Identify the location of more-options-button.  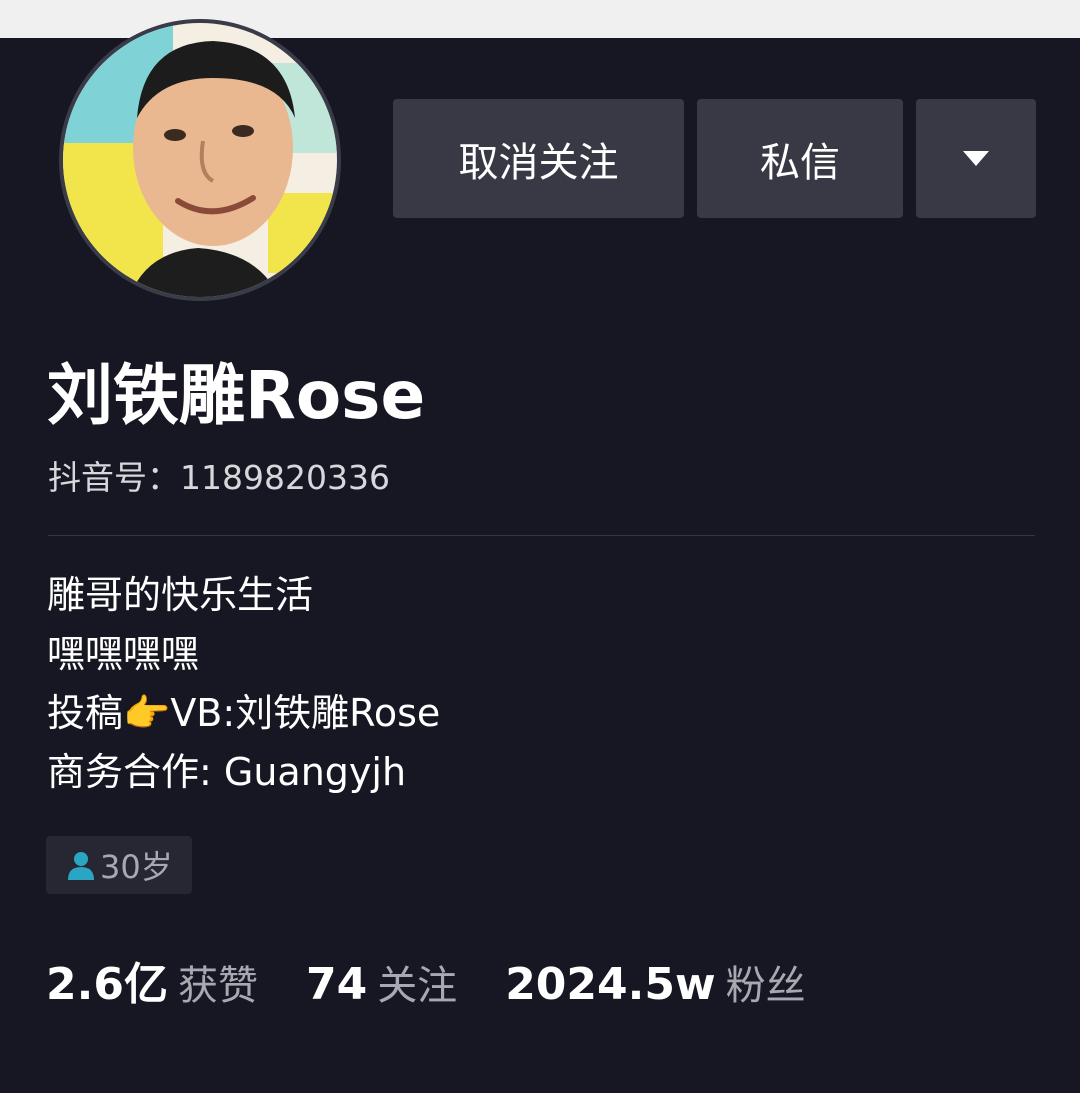
(976, 158).